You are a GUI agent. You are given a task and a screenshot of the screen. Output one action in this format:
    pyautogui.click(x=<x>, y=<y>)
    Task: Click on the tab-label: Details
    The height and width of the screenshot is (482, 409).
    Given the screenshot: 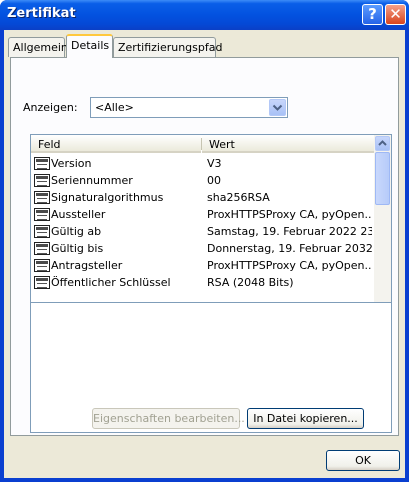 What is the action you would take?
    pyautogui.click(x=90, y=45)
    